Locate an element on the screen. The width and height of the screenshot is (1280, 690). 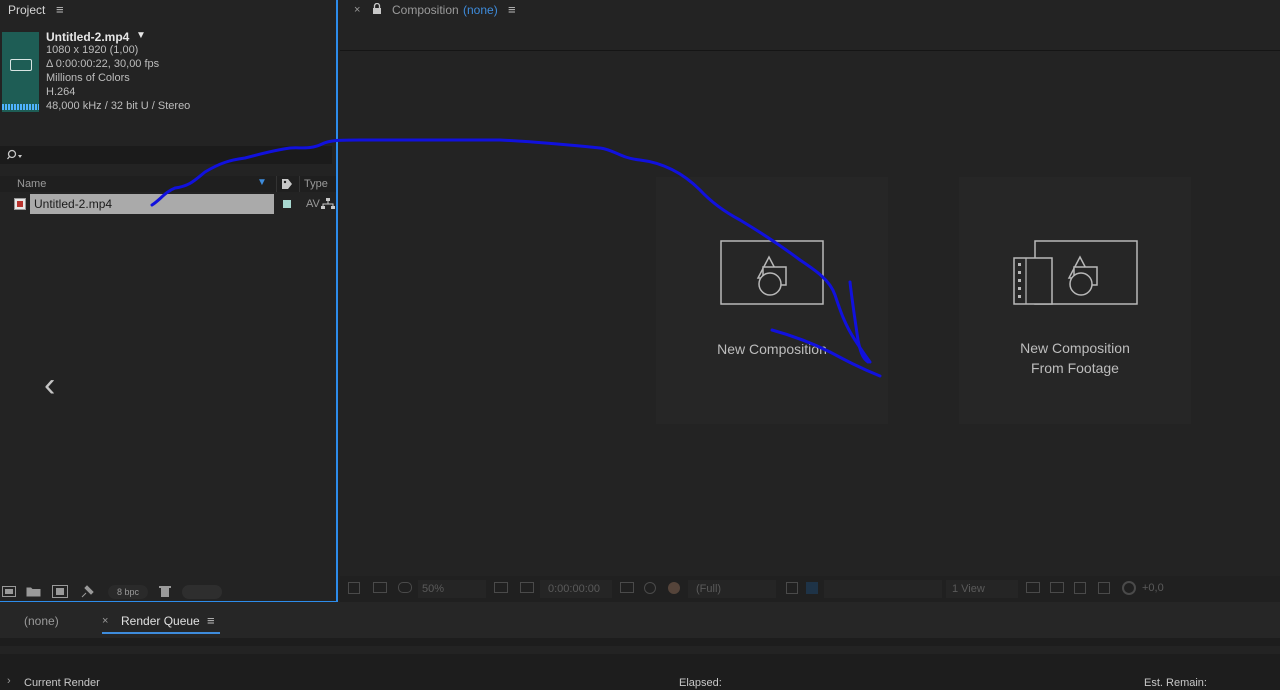
tab-none: (none) is located at coordinates (41, 621).